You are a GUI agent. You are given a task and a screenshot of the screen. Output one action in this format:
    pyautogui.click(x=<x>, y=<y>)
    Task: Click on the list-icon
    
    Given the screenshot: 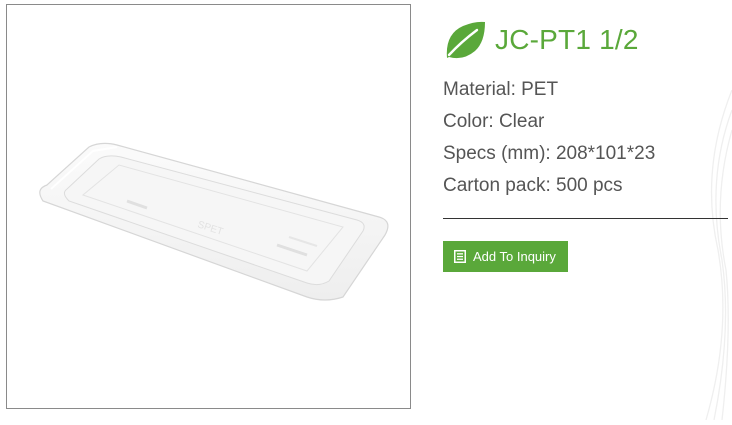 What is the action you would take?
    pyautogui.click(x=460, y=256)
    